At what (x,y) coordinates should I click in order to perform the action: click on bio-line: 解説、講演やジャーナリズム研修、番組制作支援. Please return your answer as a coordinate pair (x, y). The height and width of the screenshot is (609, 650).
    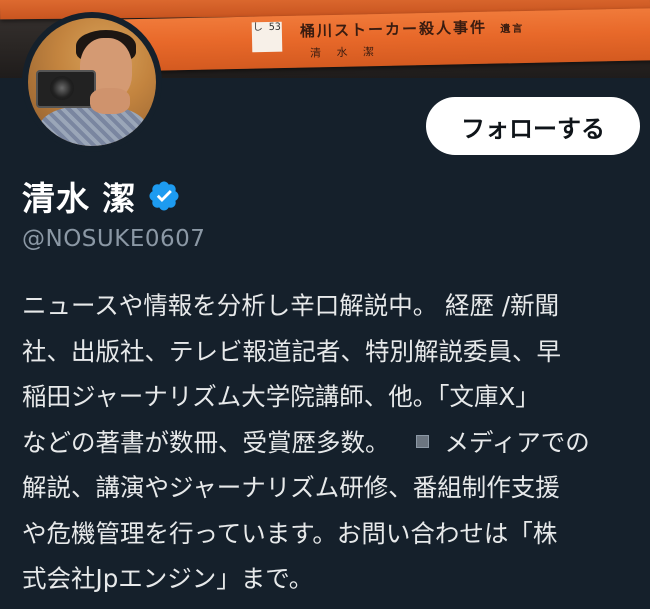
    Looking at the image, I should click on (291, 487).